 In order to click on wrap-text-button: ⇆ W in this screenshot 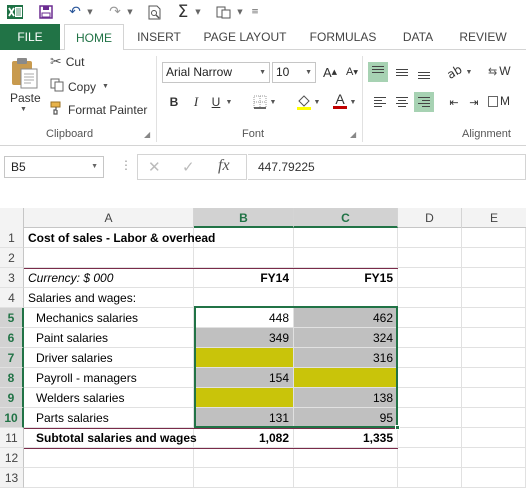, I will do `click(499, 71)`.